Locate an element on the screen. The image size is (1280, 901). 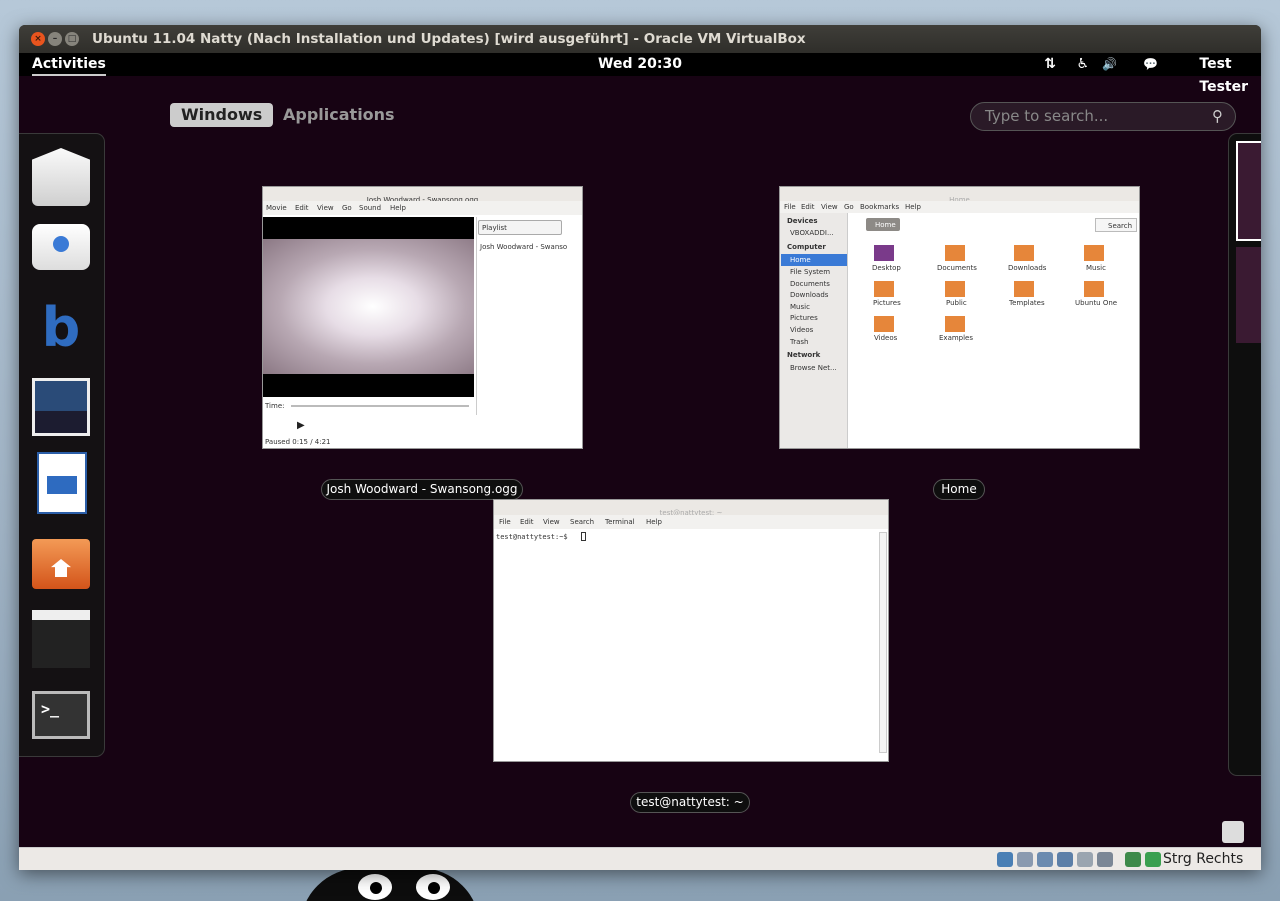
folder-templates-label: Templates is located at coordinates (1027, 303).